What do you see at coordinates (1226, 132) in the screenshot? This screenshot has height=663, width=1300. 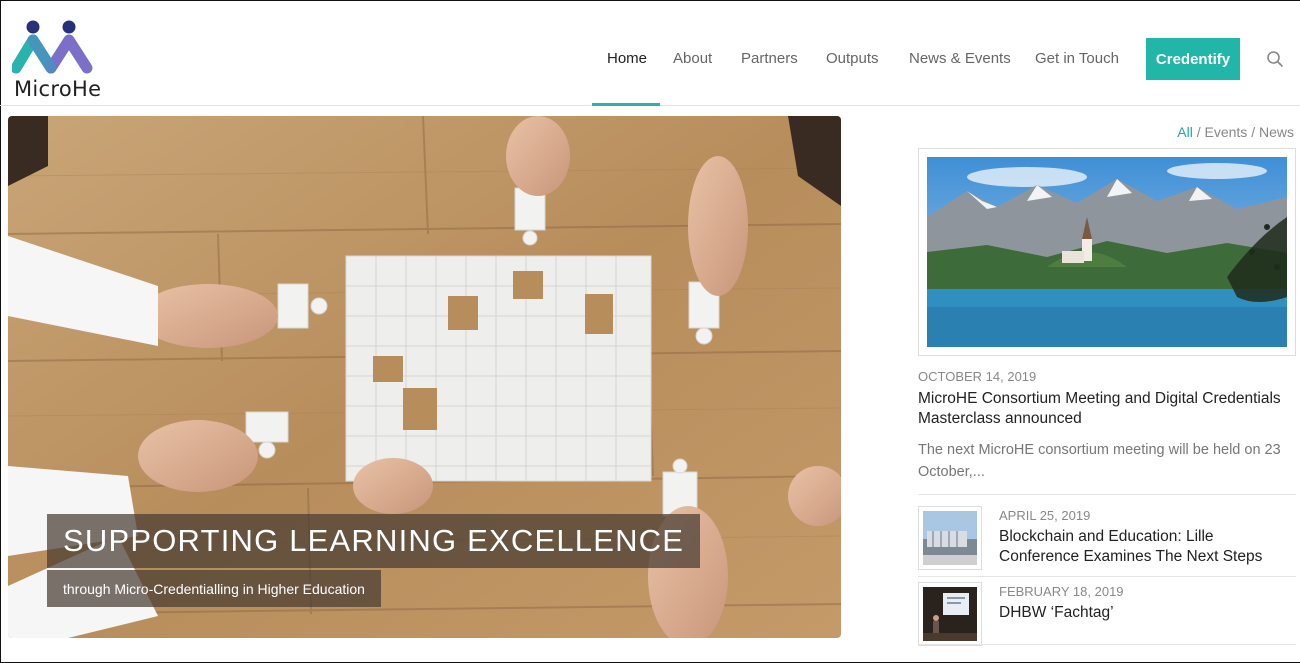 I see `filter-events: Events` at bounding box center [1226, 132].